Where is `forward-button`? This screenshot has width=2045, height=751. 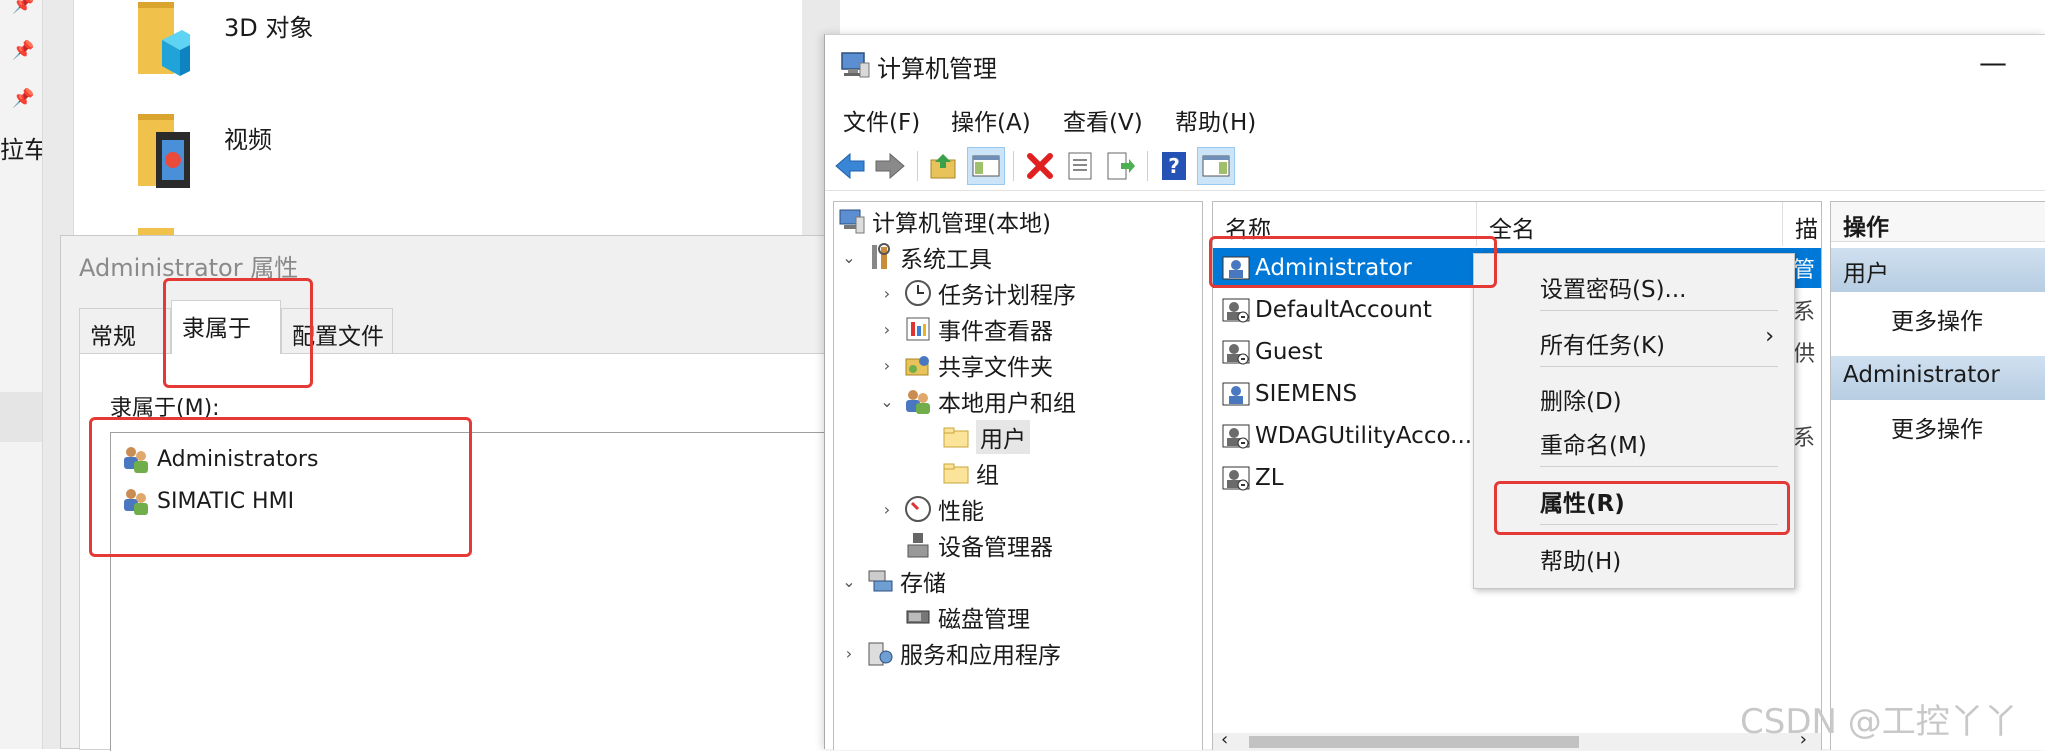 forward-button is located at coordinates (890, 166).